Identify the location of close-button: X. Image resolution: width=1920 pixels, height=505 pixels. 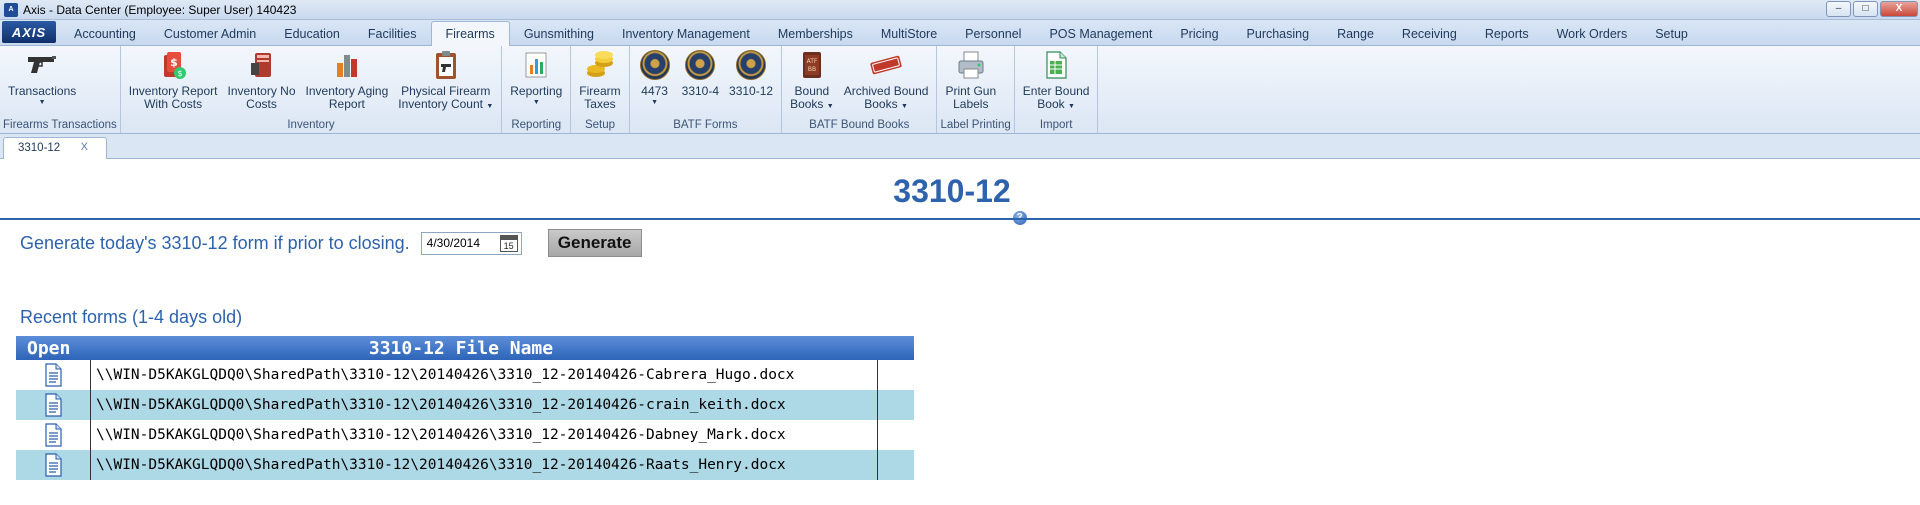
(1899, 9).